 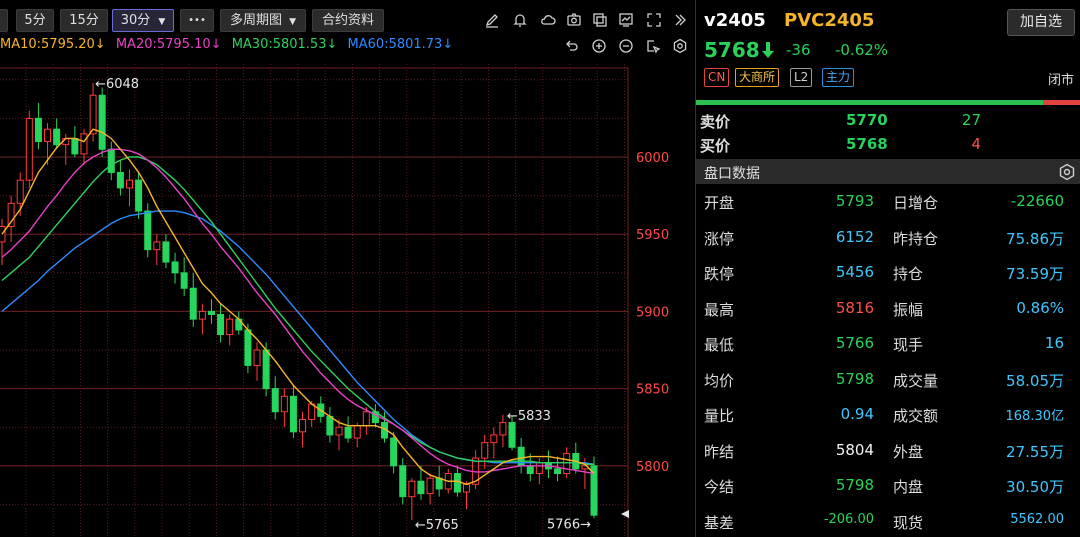 I want to click on market-data-title: 盘口数据, so click(x=732, y=174).